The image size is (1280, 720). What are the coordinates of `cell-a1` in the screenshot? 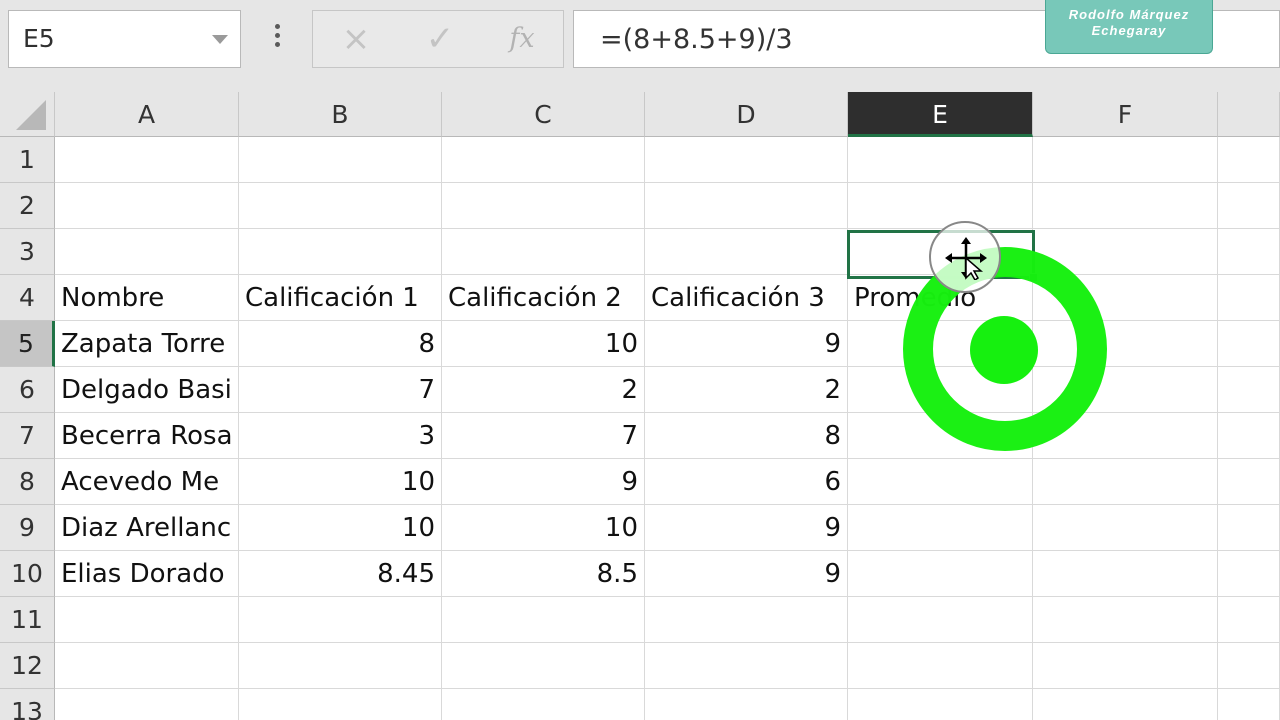 It's located at (147, 160).